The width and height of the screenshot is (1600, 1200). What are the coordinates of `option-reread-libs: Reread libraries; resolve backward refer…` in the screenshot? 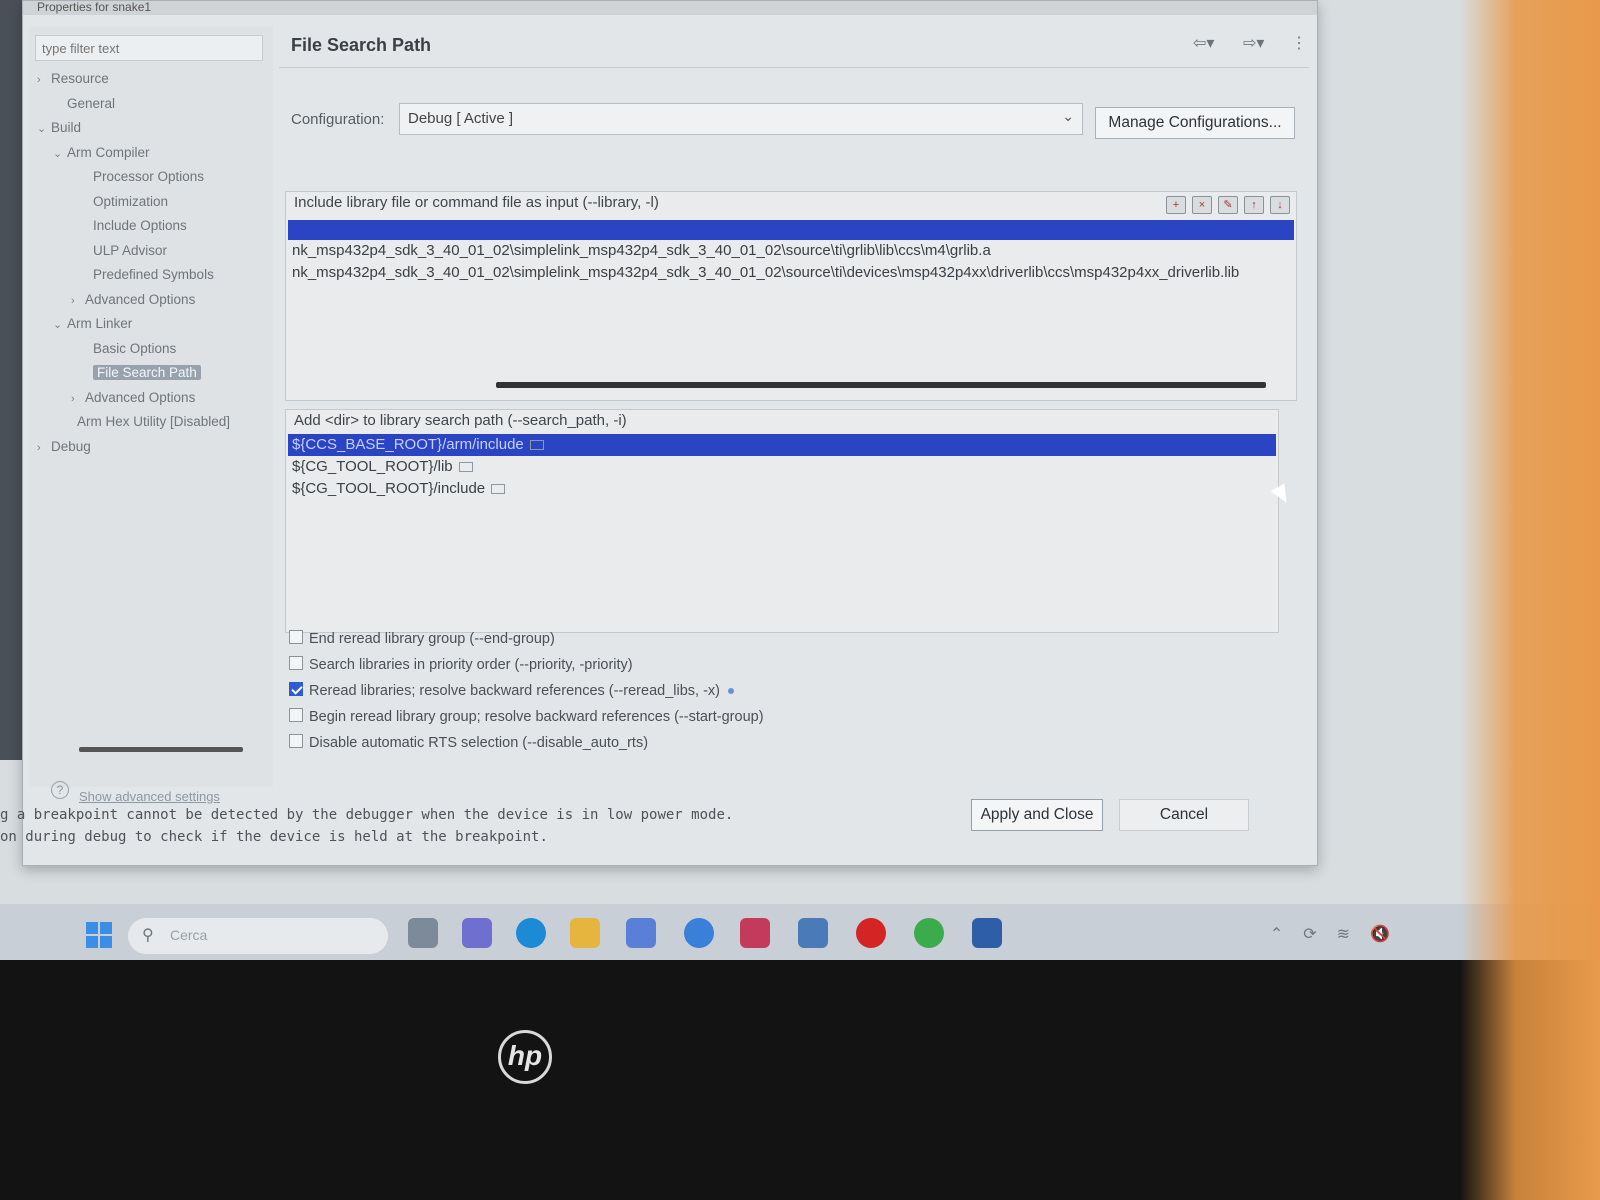 It's located at (511, 691).